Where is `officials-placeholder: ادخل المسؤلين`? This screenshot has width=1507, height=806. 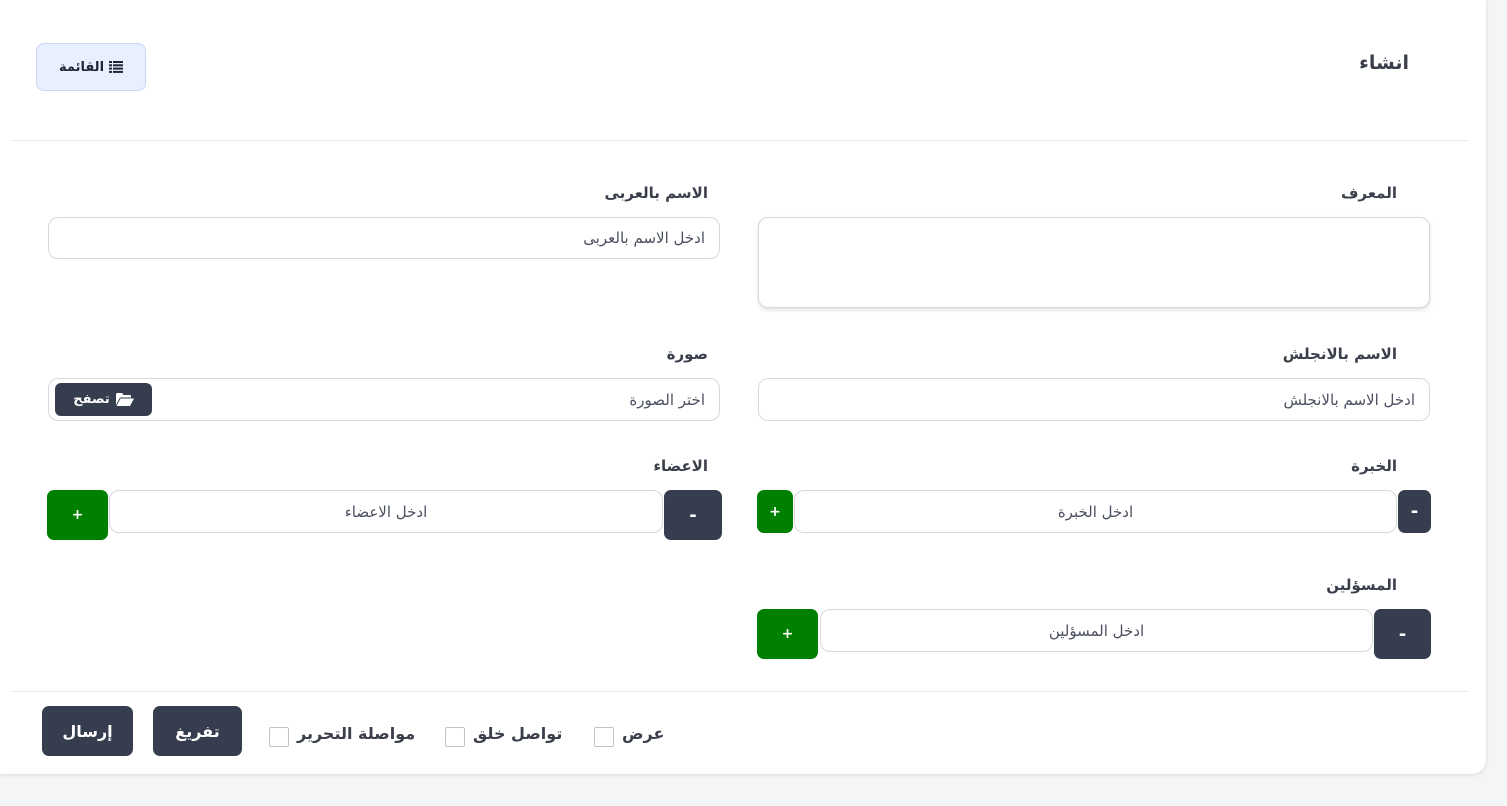 officials-placeholder: ادخل المسؤلين is located at coordinates (1096, 630).